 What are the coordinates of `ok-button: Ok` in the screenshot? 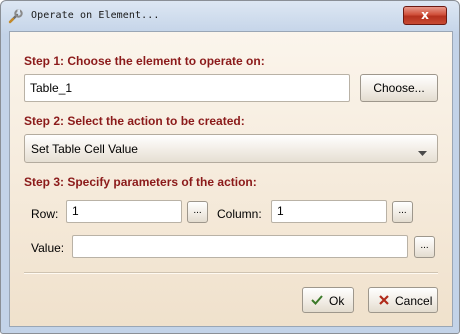 It's located at (328, 300).